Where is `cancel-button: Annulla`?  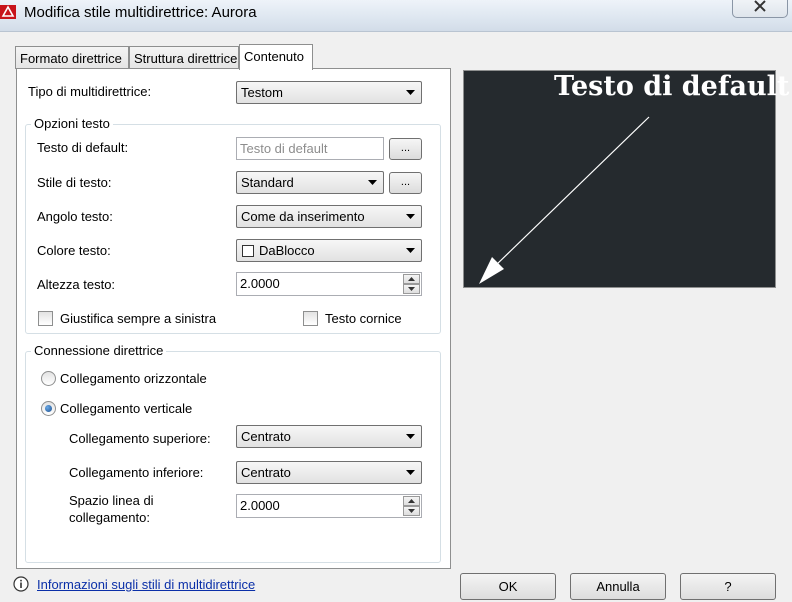
cancel-button: Annulla is located at coordinates (618, 586).